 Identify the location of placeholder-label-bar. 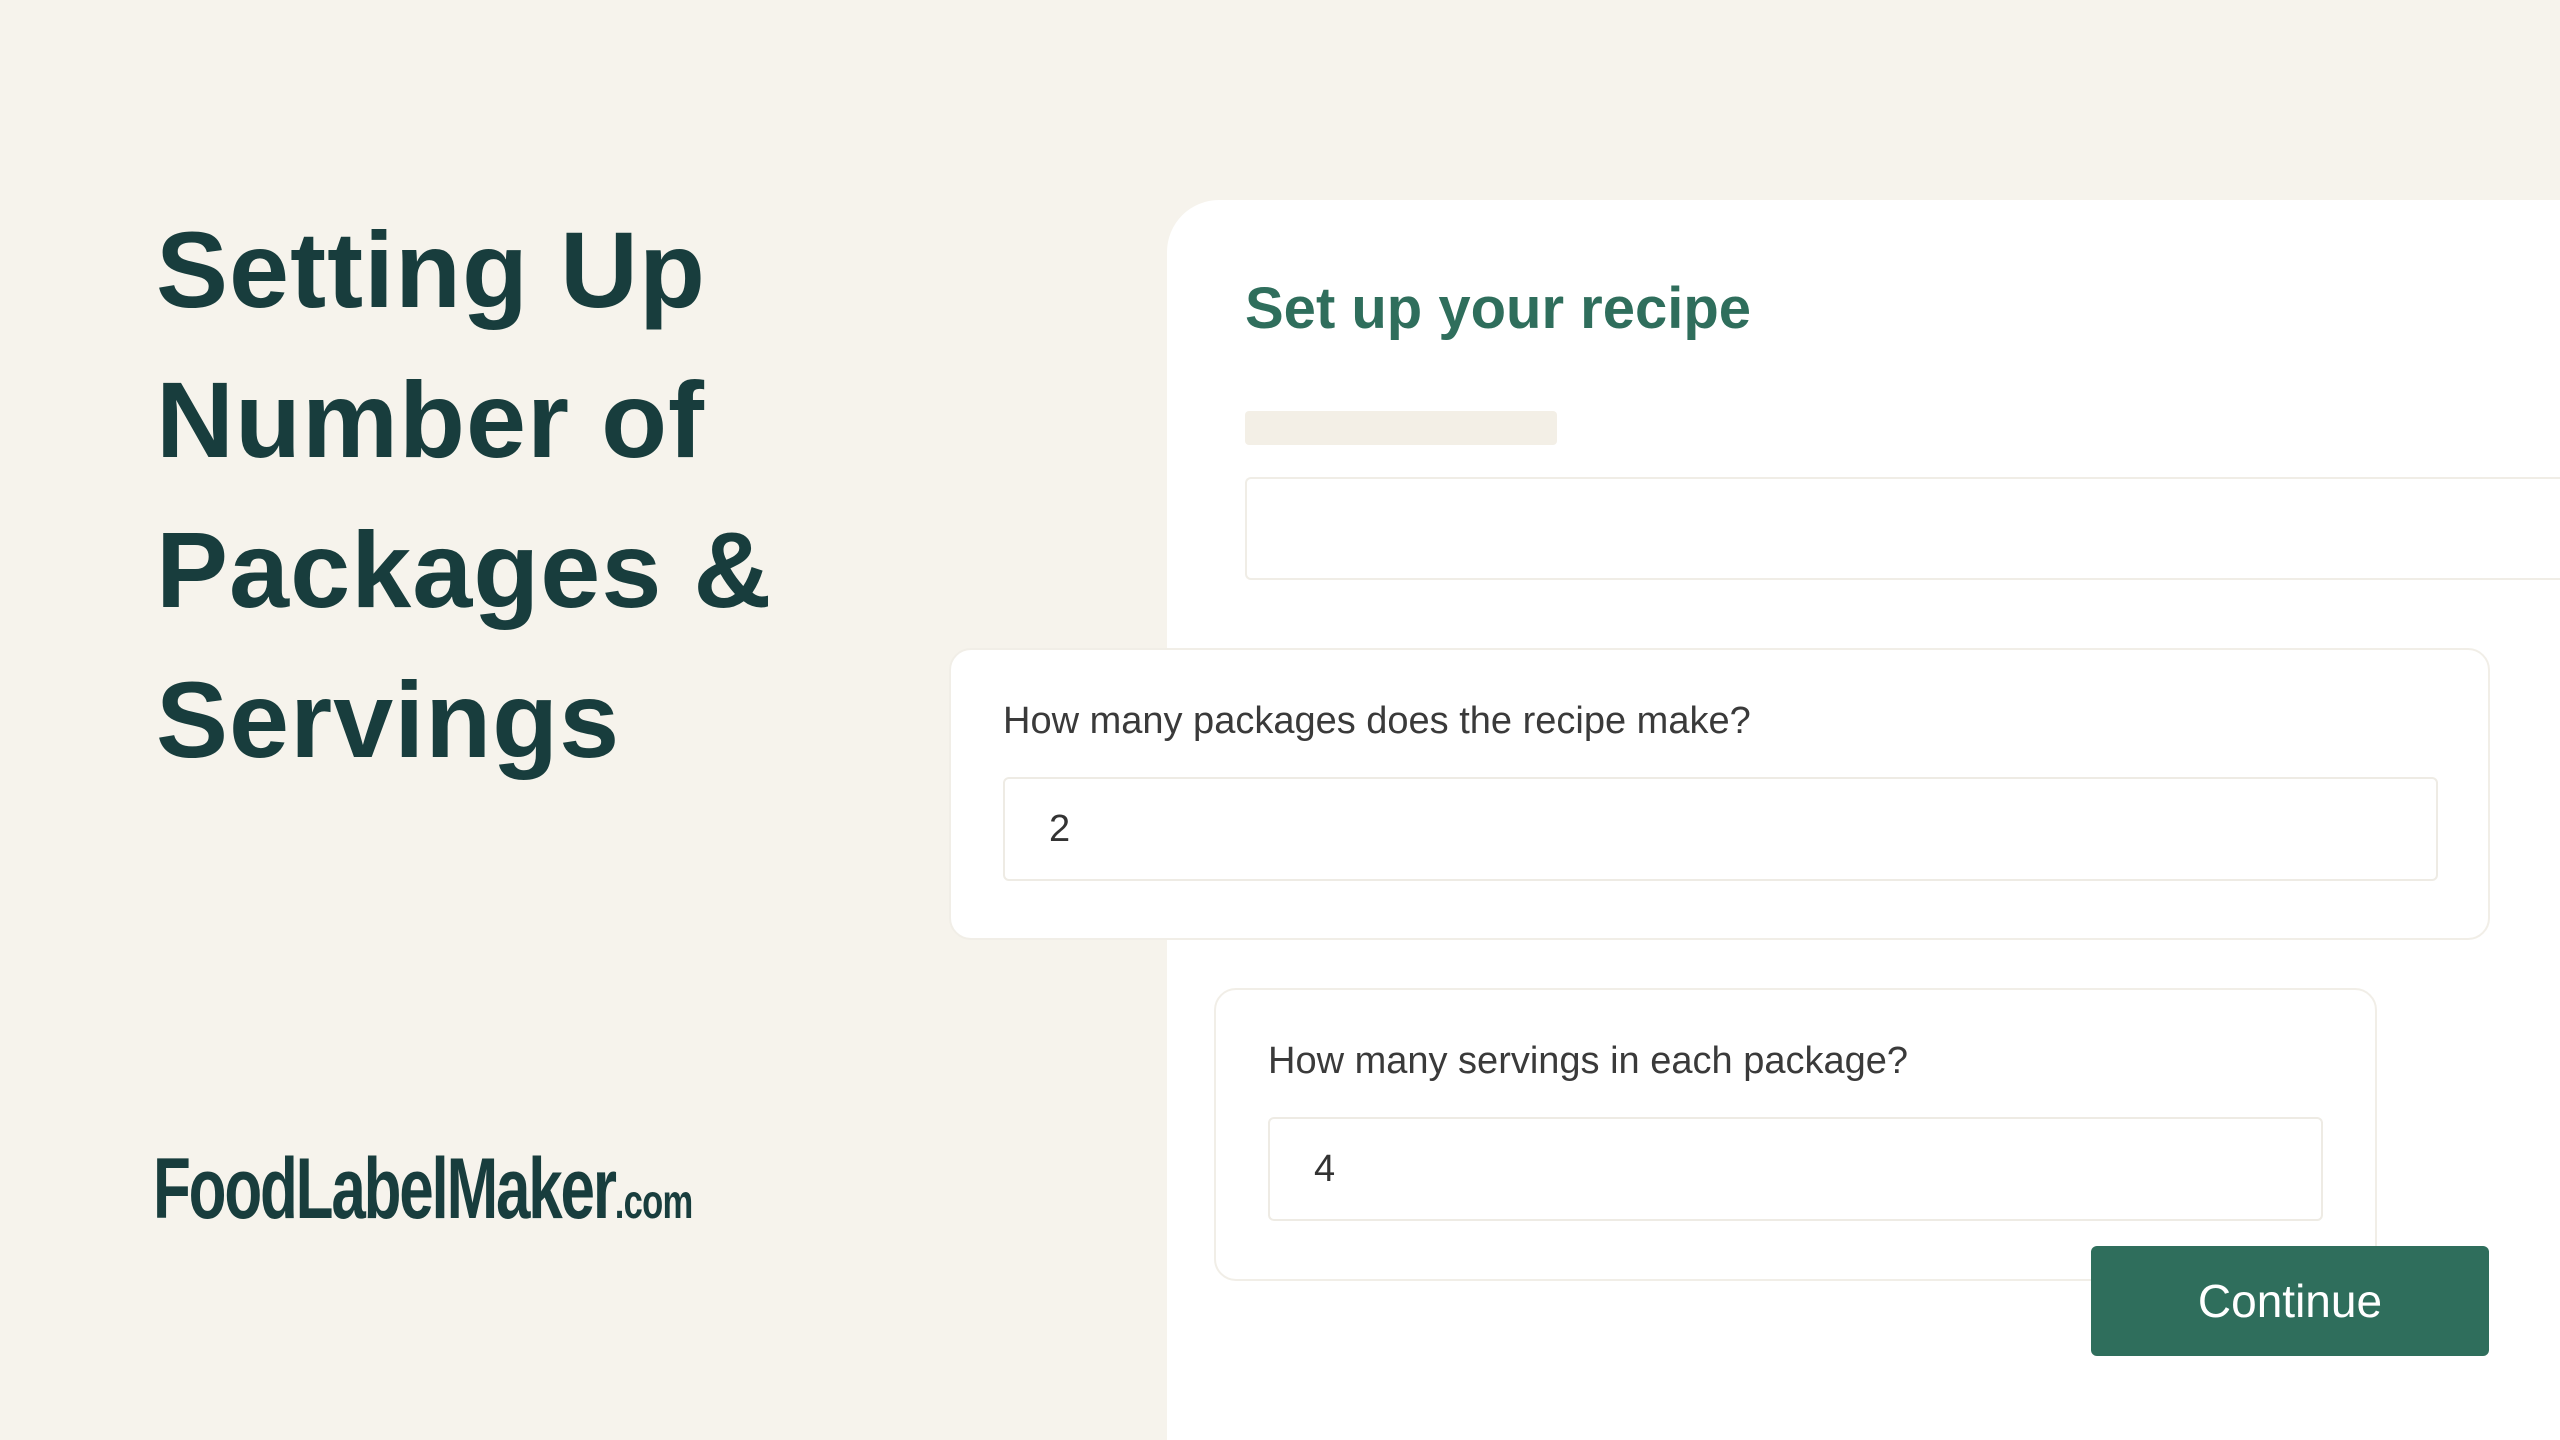
(1401, 428).